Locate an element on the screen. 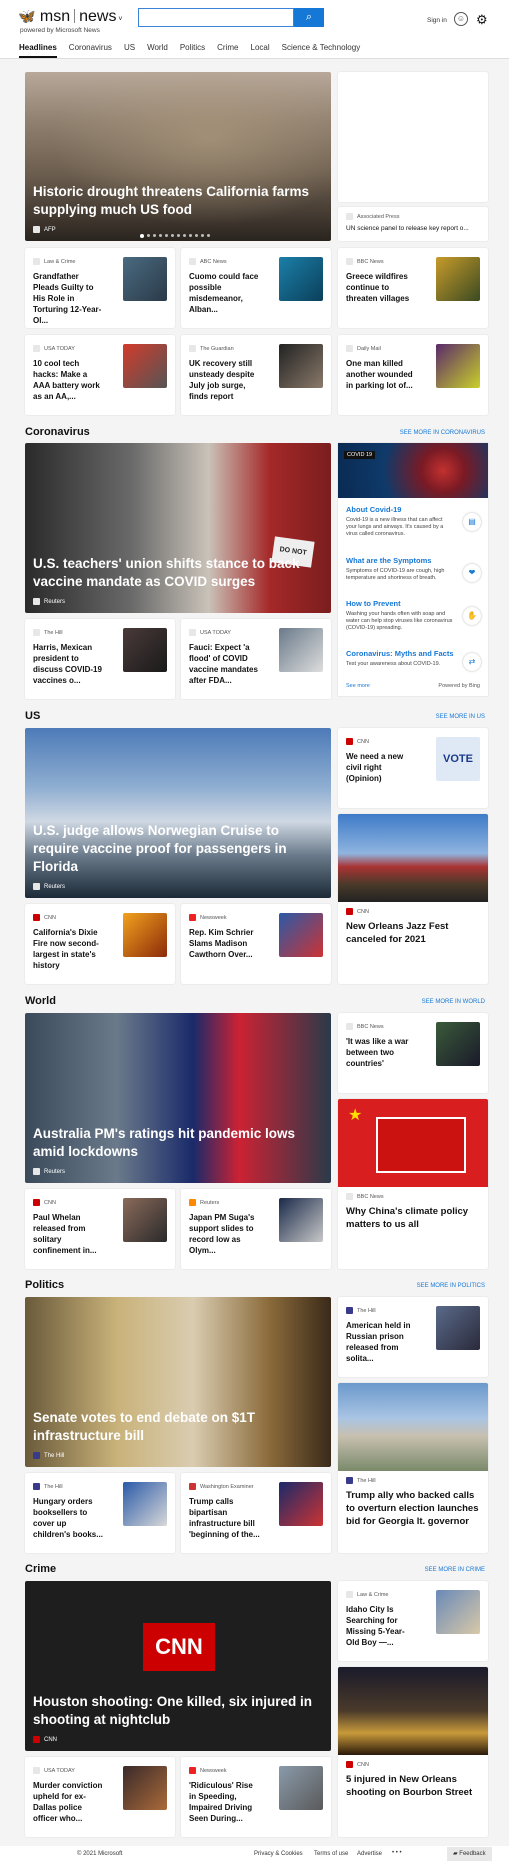 This screenshot has width=509, height=1862. copyright: © 2021 Microsoft is located at coordinates (100, 1854).